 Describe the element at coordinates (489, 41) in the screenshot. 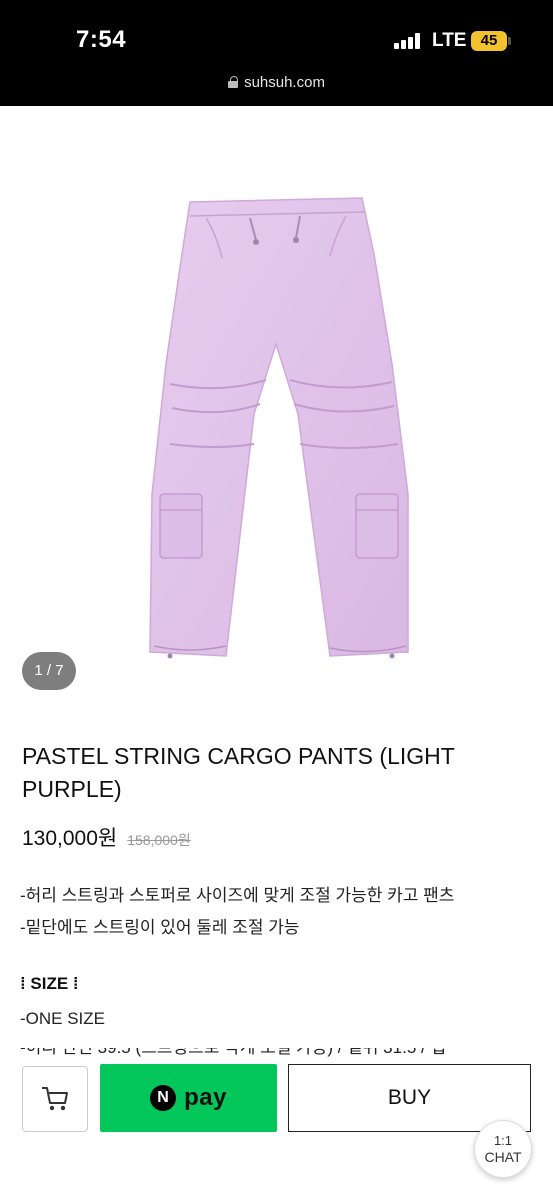

I see `battery-icon: 45` at that location.